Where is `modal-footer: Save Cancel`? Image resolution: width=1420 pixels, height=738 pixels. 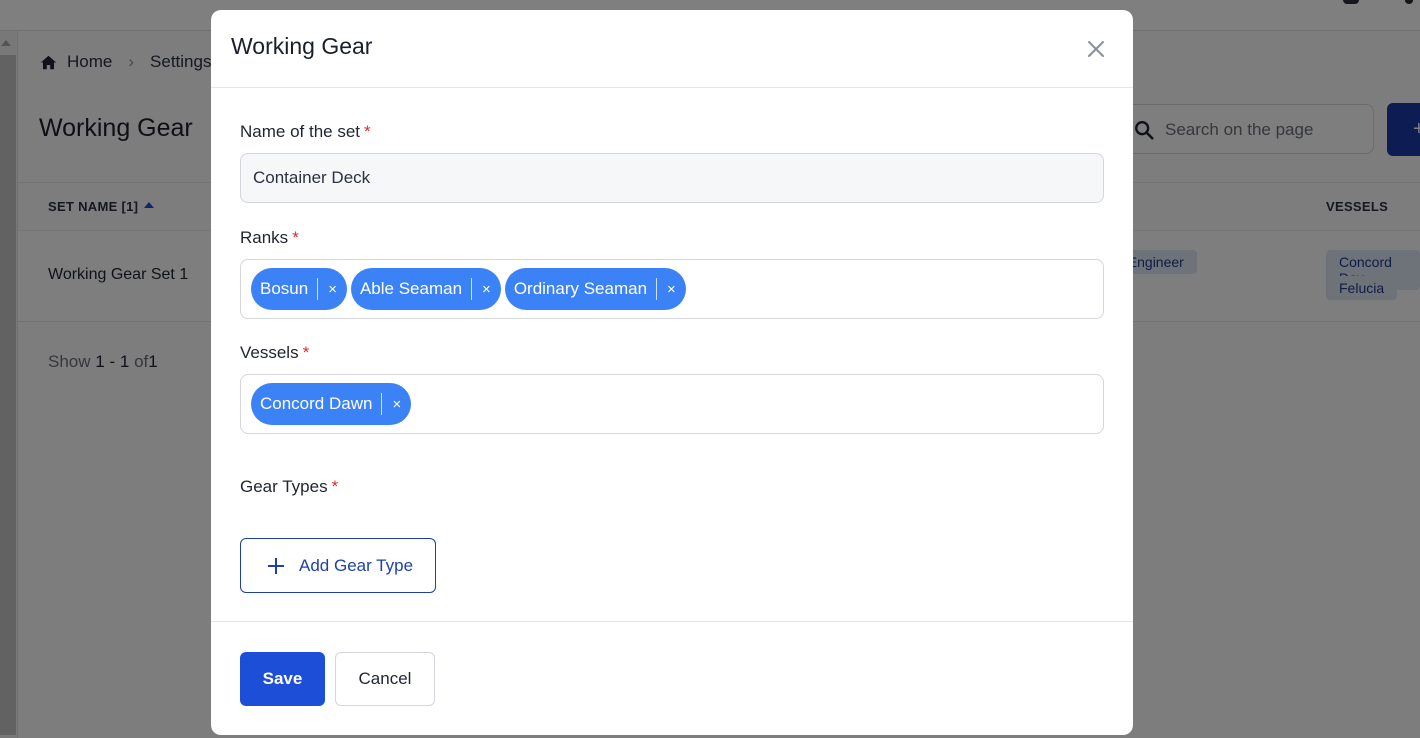 modal-footer: Save Cancel is located at coordinates (672, 678).